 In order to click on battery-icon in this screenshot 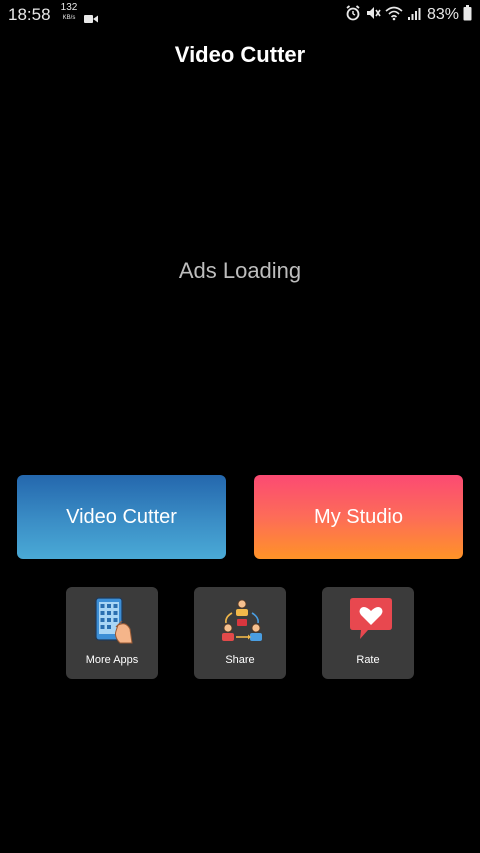, I will do `click(467, 15)`.